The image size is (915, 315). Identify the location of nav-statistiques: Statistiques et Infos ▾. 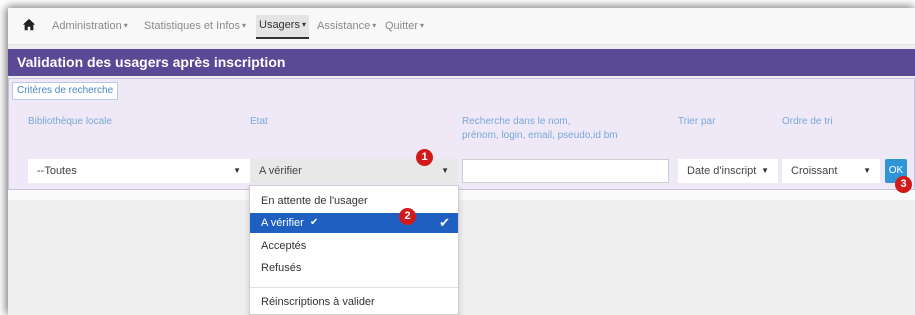
(195, 27).